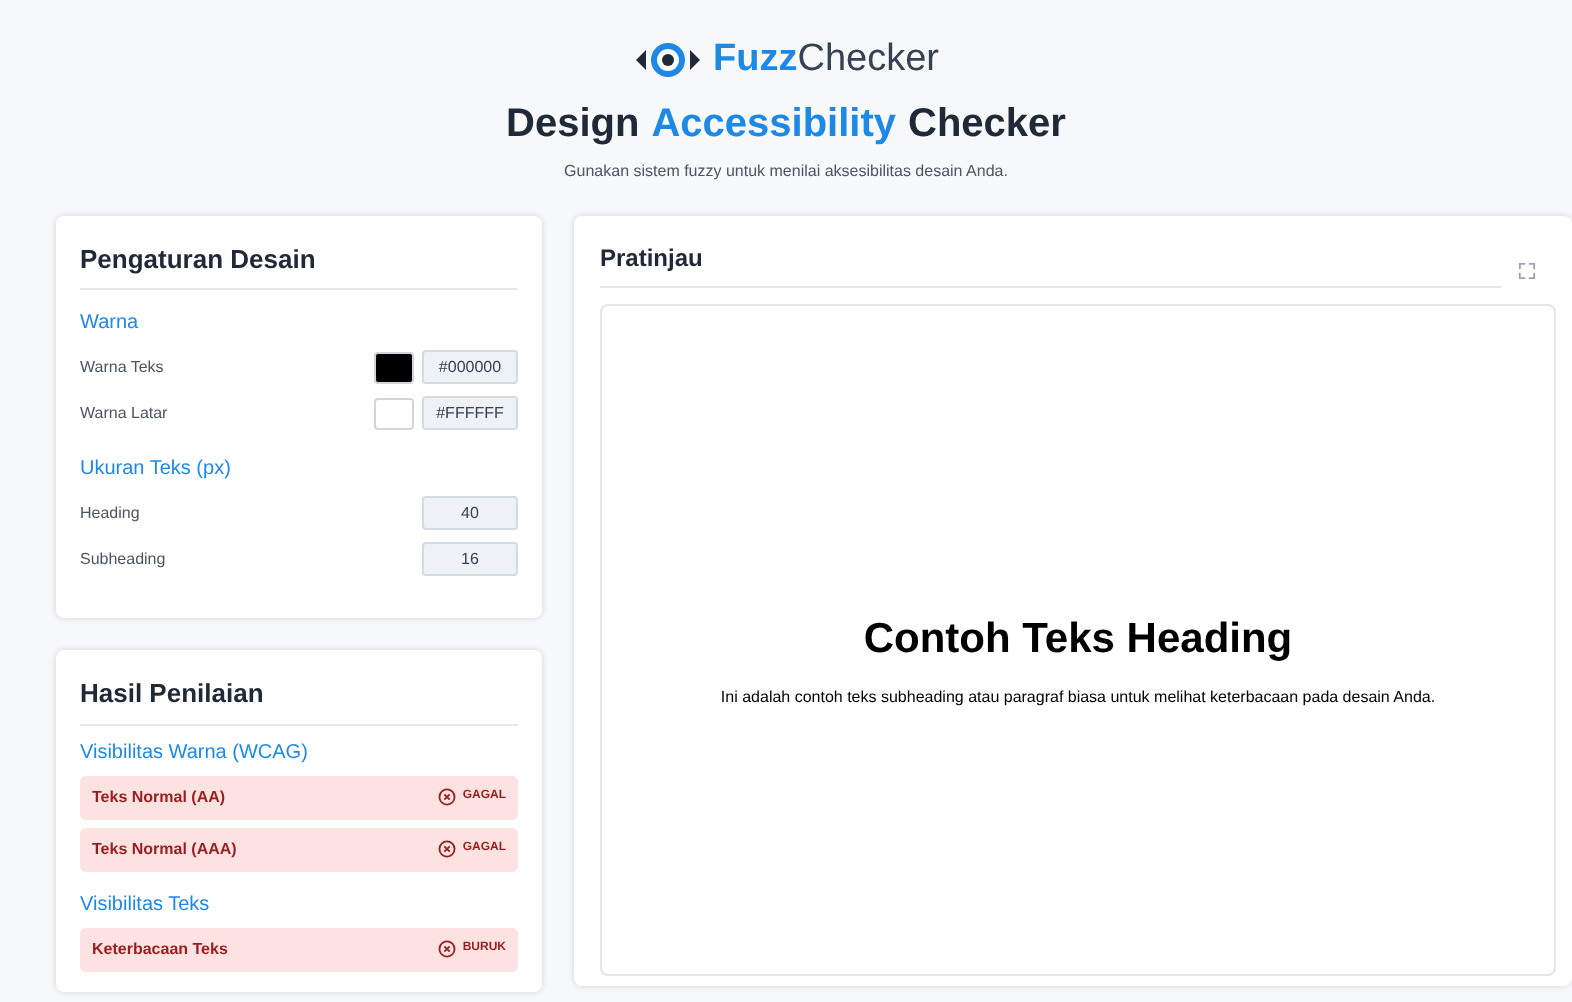  Describe the element at coordinates (470, 513) in the screenshot. I see `input-field: 40` at that location.